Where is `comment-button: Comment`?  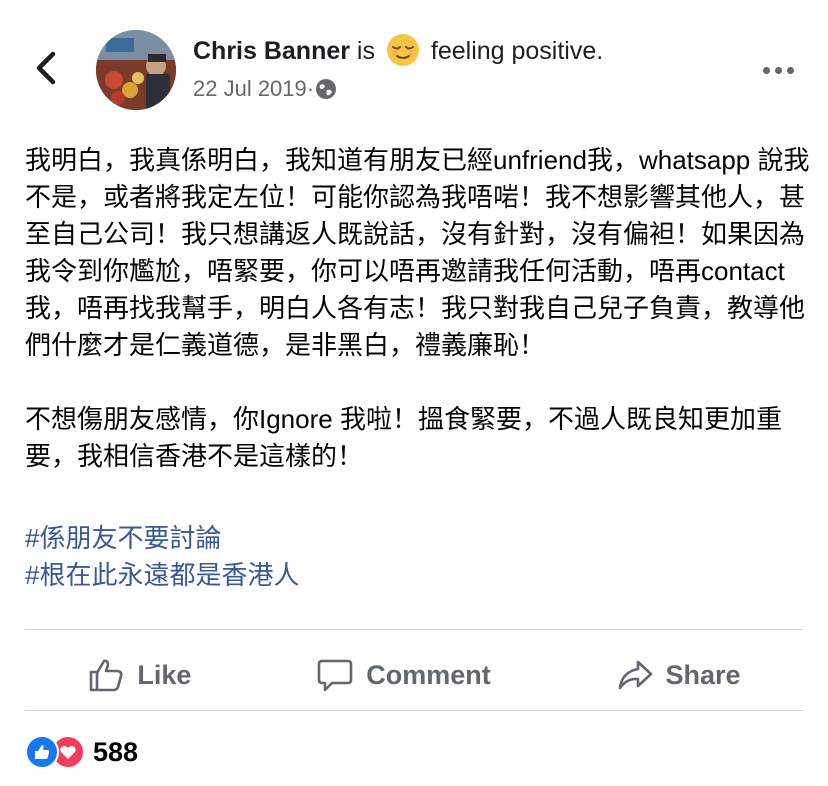
comment-button: Comment is located at coordinates (403, 675).